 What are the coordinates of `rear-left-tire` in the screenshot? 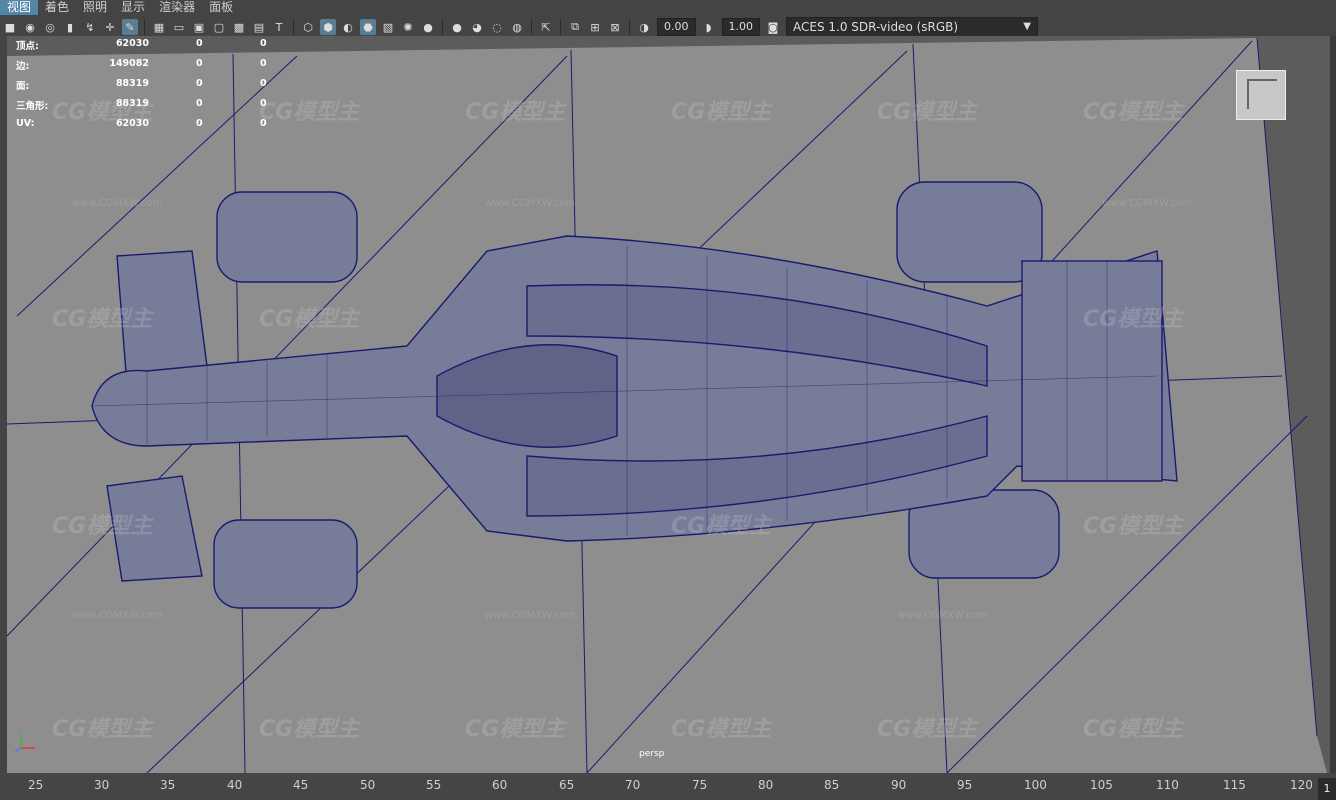 It's located at (969, 232).